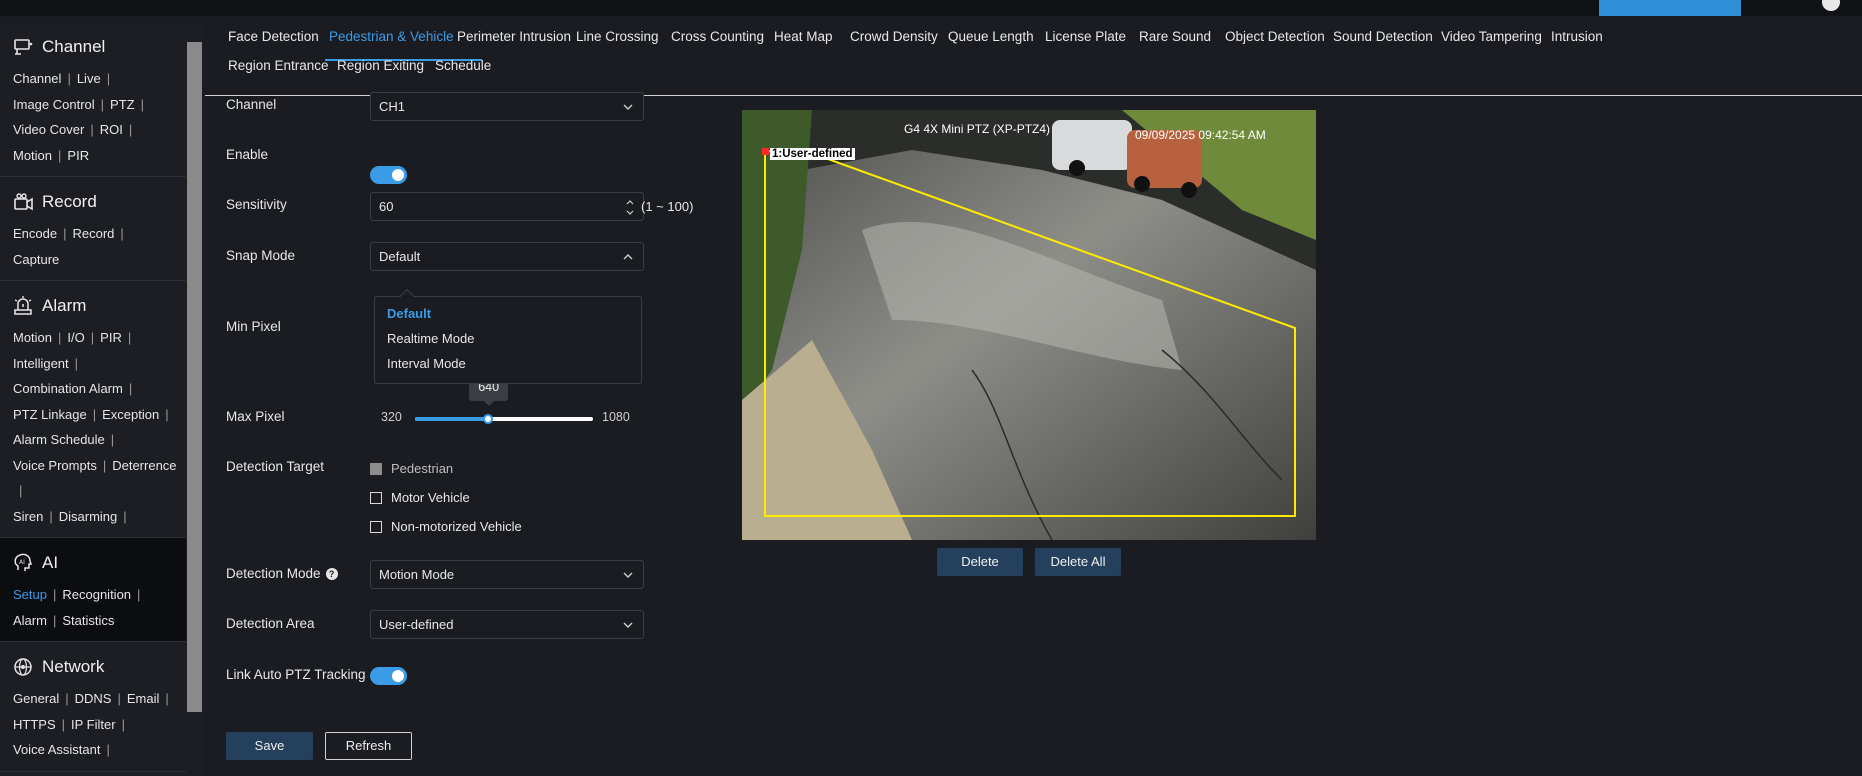 This screenshot has width=1862, height=776. Describe the element at coordinates (251, 104) in the screenshot. I see `channel-label: Channel` at that location.